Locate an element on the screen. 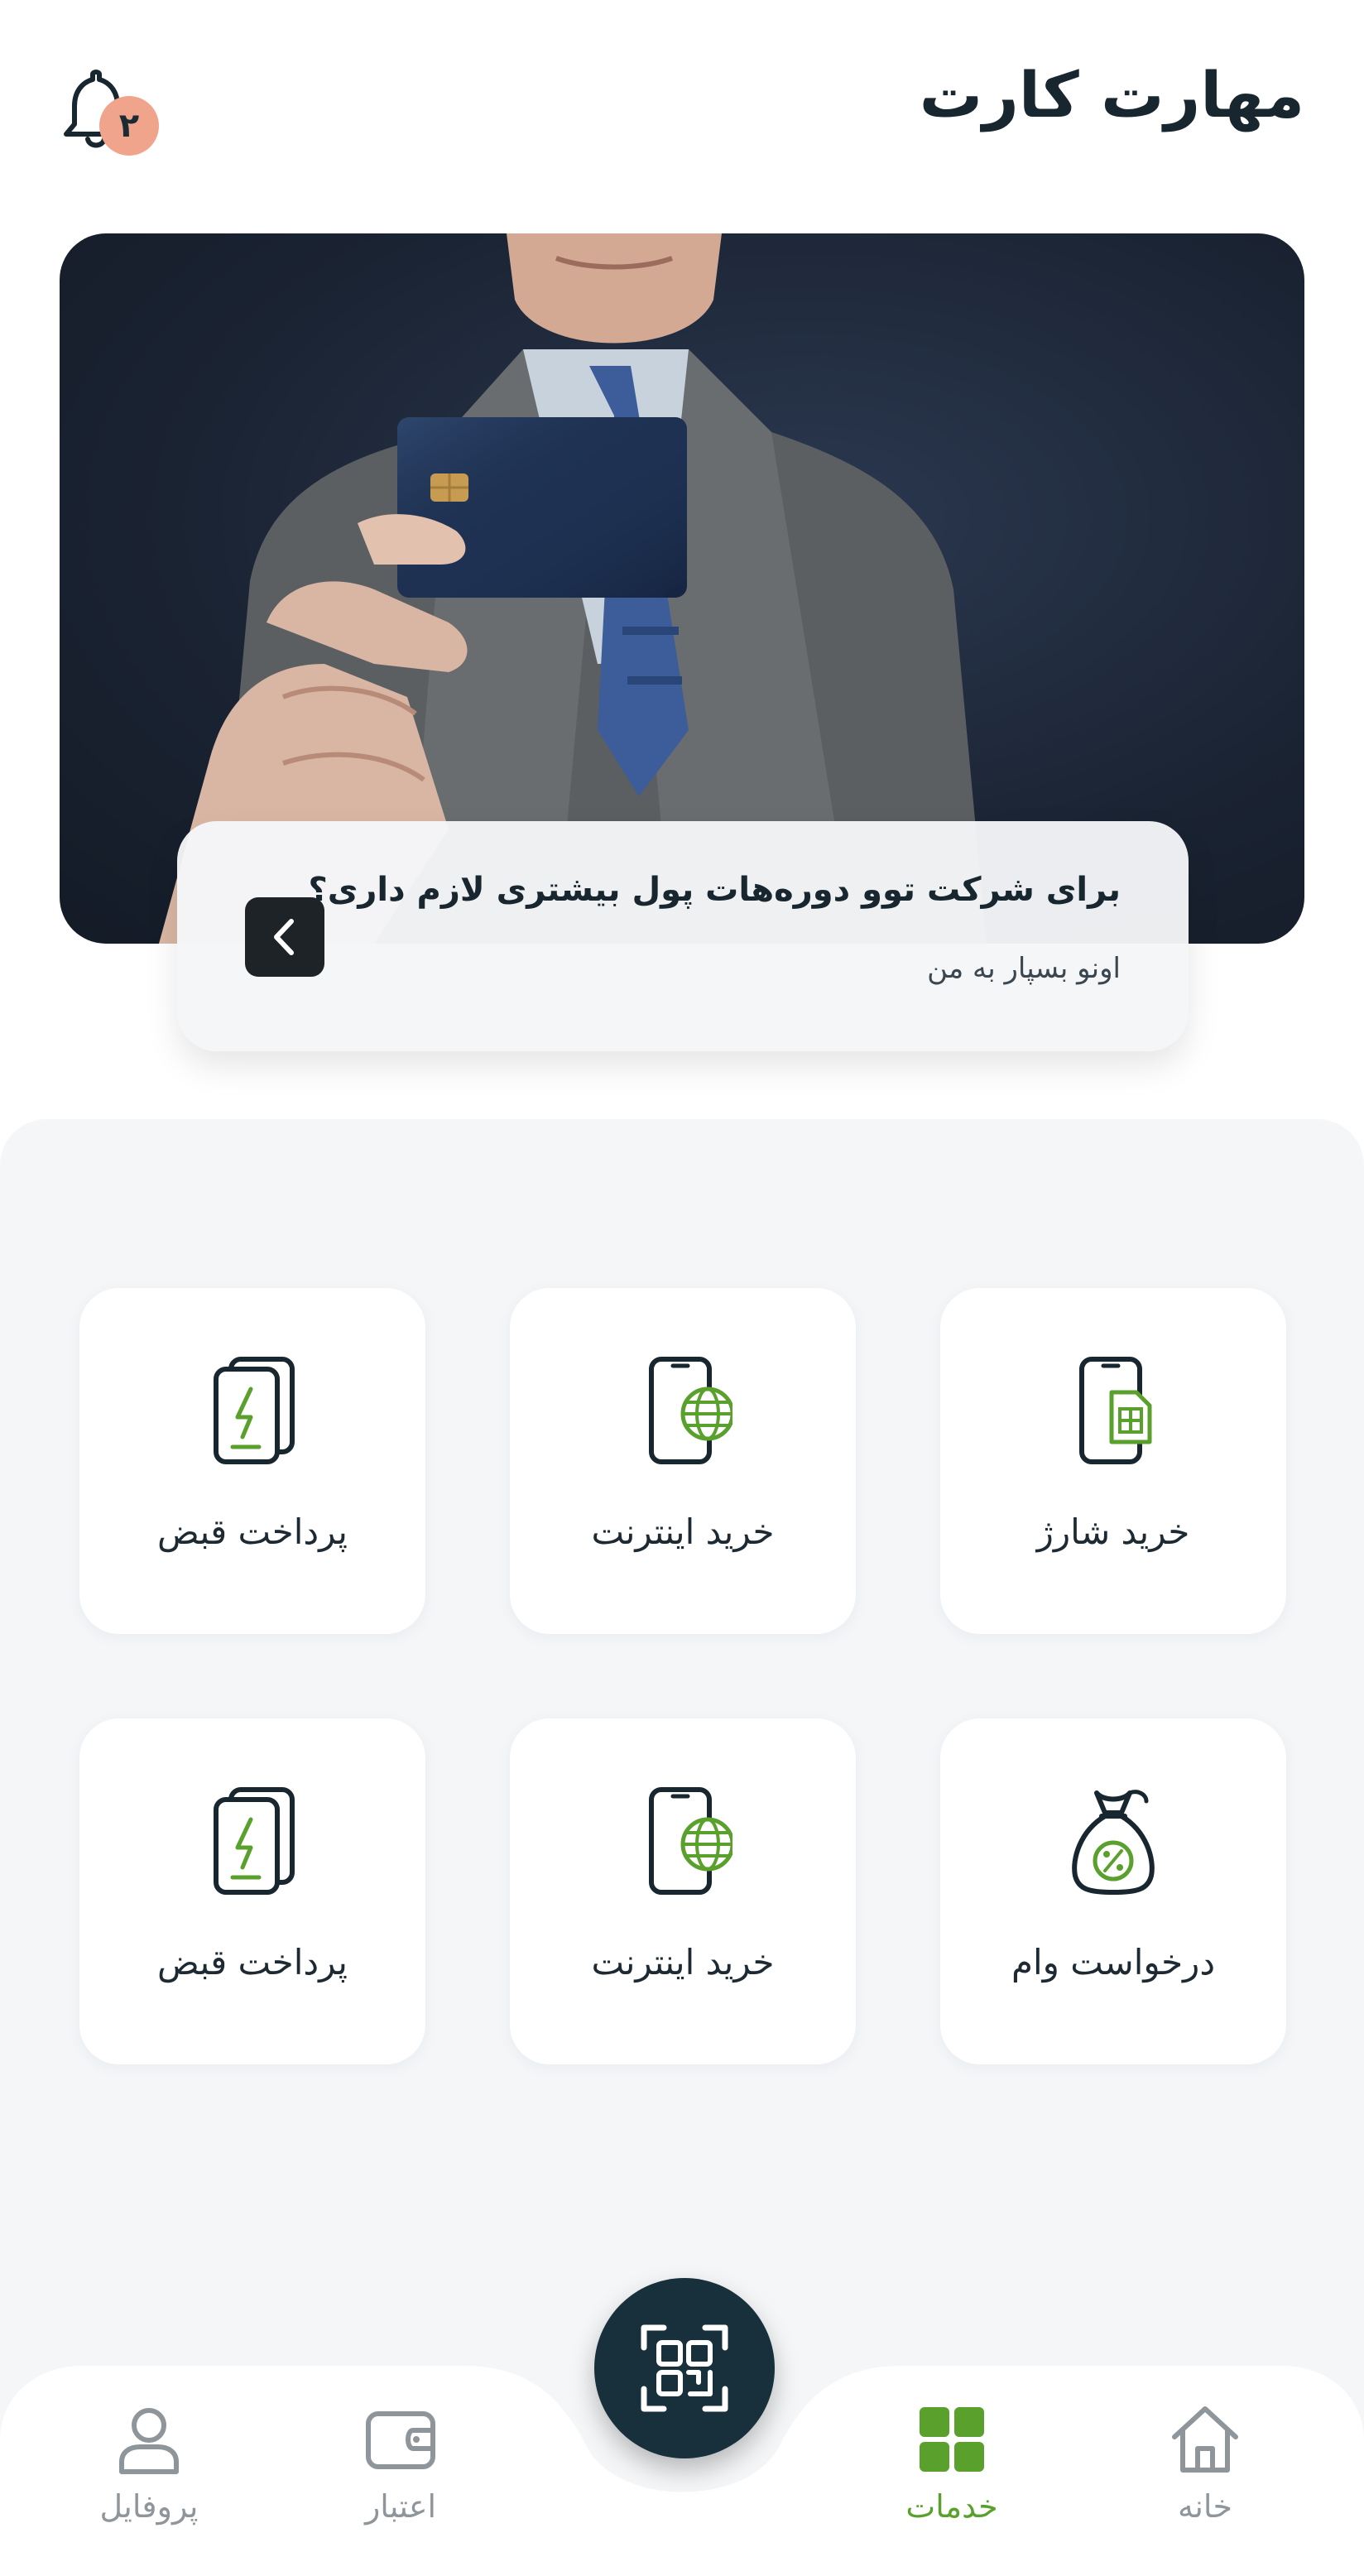 The width and height of the screenshot is (1364, 2576). app-title: مهارت کارت is located at coordinates (1112, 95).